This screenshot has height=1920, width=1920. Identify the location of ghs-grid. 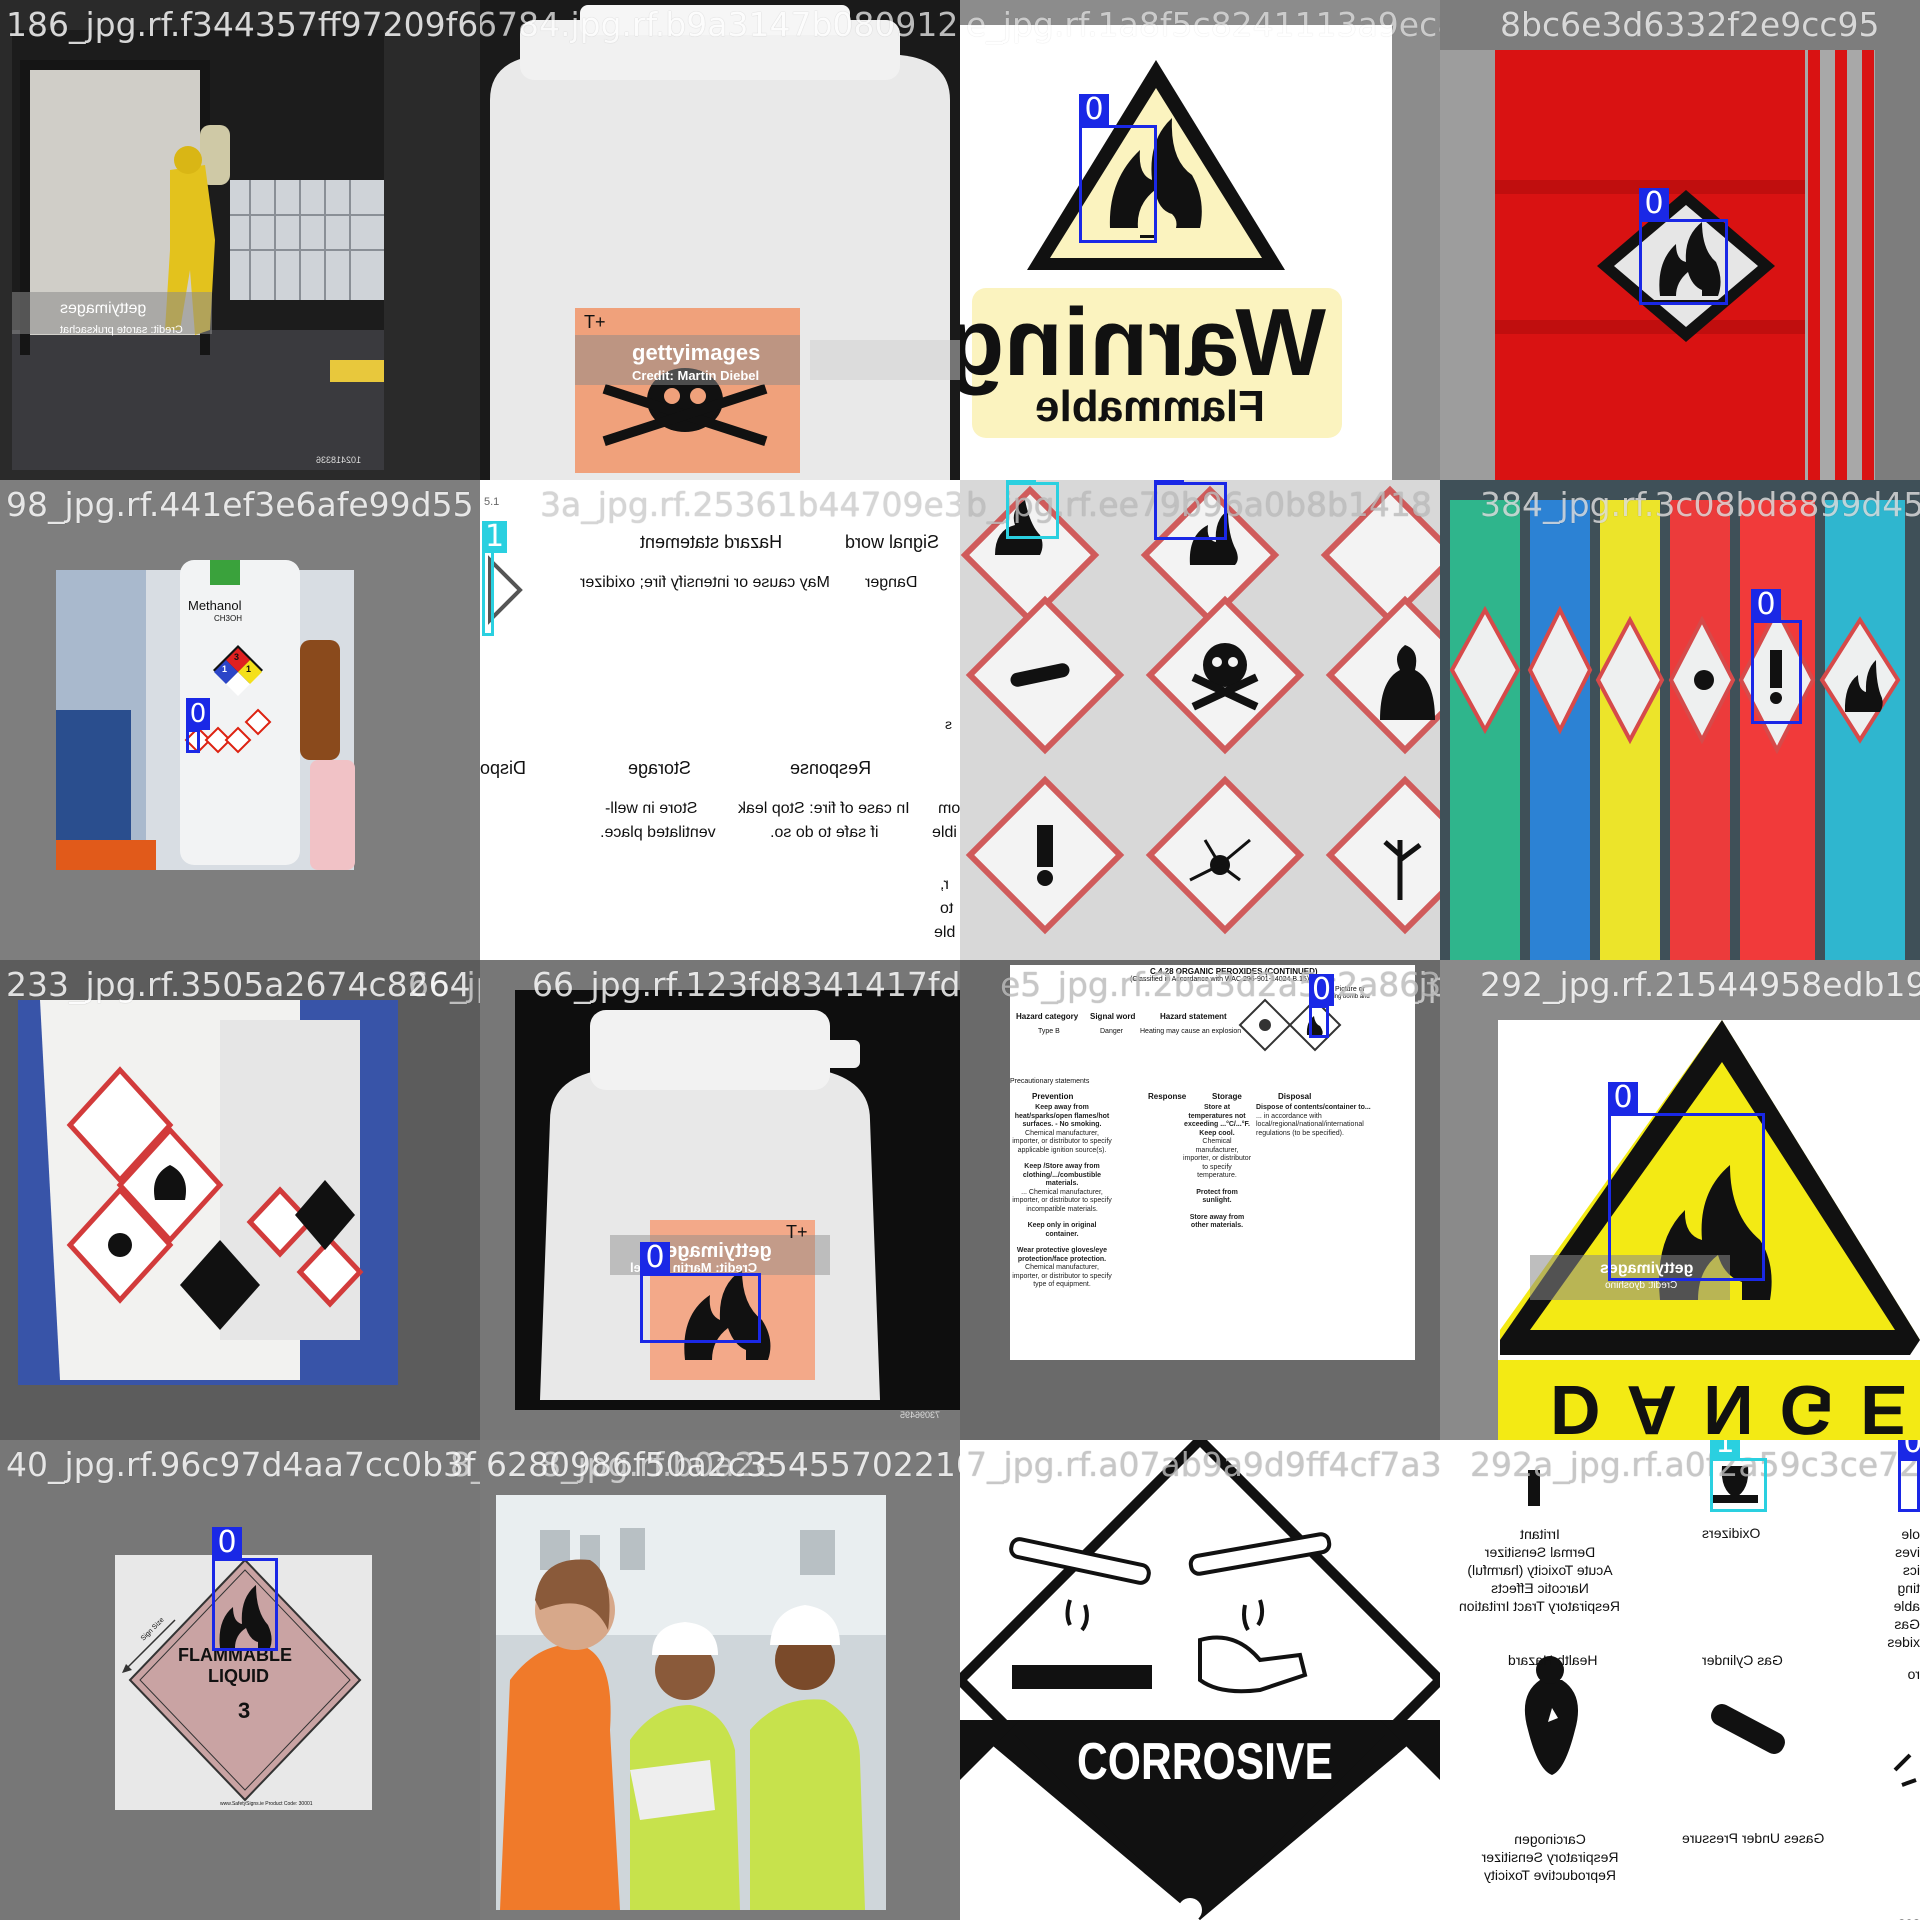
(1200, 710).